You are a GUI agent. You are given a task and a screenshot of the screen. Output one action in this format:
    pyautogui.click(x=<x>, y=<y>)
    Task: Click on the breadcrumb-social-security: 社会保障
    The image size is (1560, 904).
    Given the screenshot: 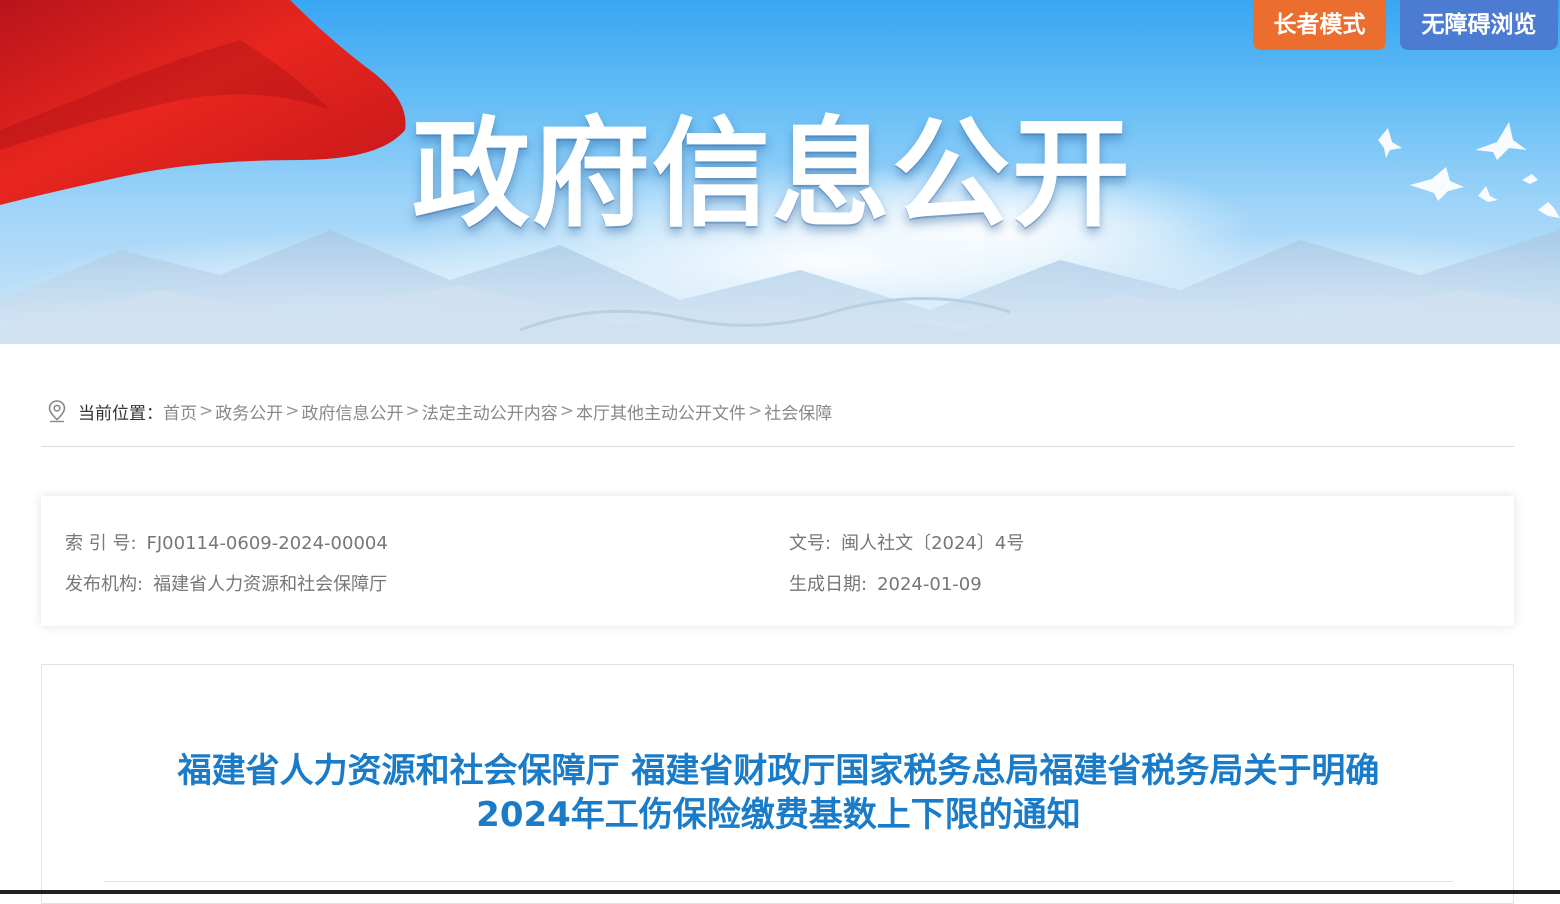 What is the action you would take?
    pyautogui.click(x=798, y=411)
    